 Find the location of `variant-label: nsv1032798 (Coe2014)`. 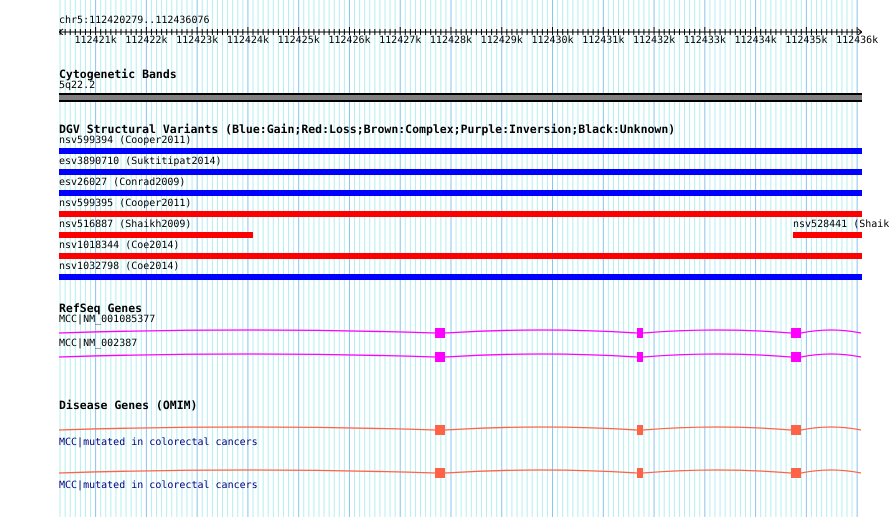

variant-label: nsv1032798 (Coe2014) is located at coordinates (119, 267).